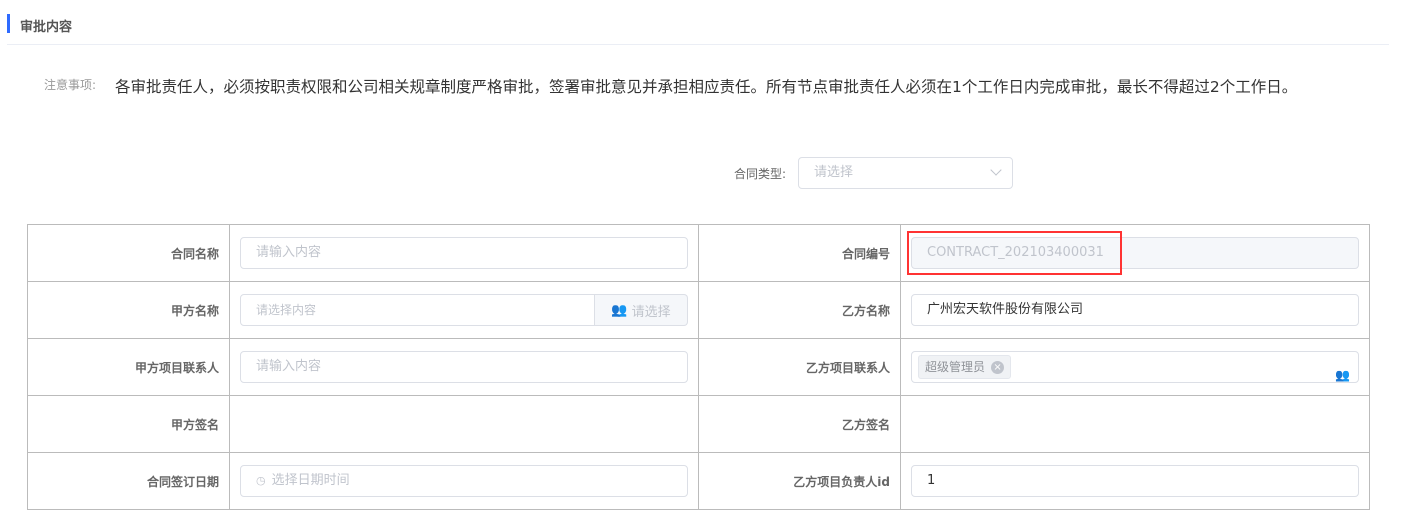 This screenshot has height=520, width=1405. Describe the element at coordinates (464, 253) in the screenshot. I see `contract-name-input: 请输入内容` at that location.